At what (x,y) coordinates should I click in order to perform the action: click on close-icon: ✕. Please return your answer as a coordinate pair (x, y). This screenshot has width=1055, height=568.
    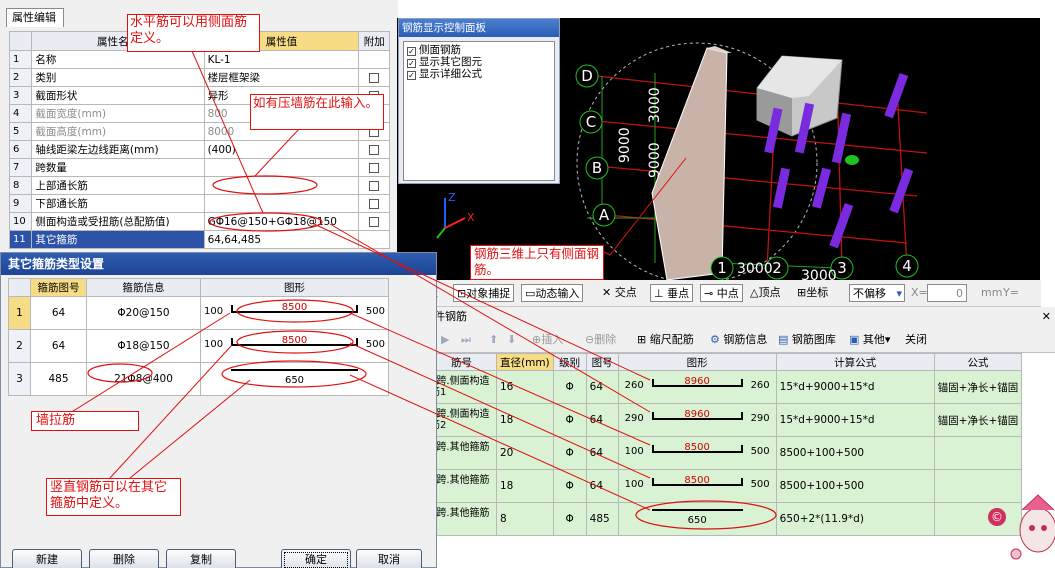
    Looking at the image, I should click on (1046, 317).